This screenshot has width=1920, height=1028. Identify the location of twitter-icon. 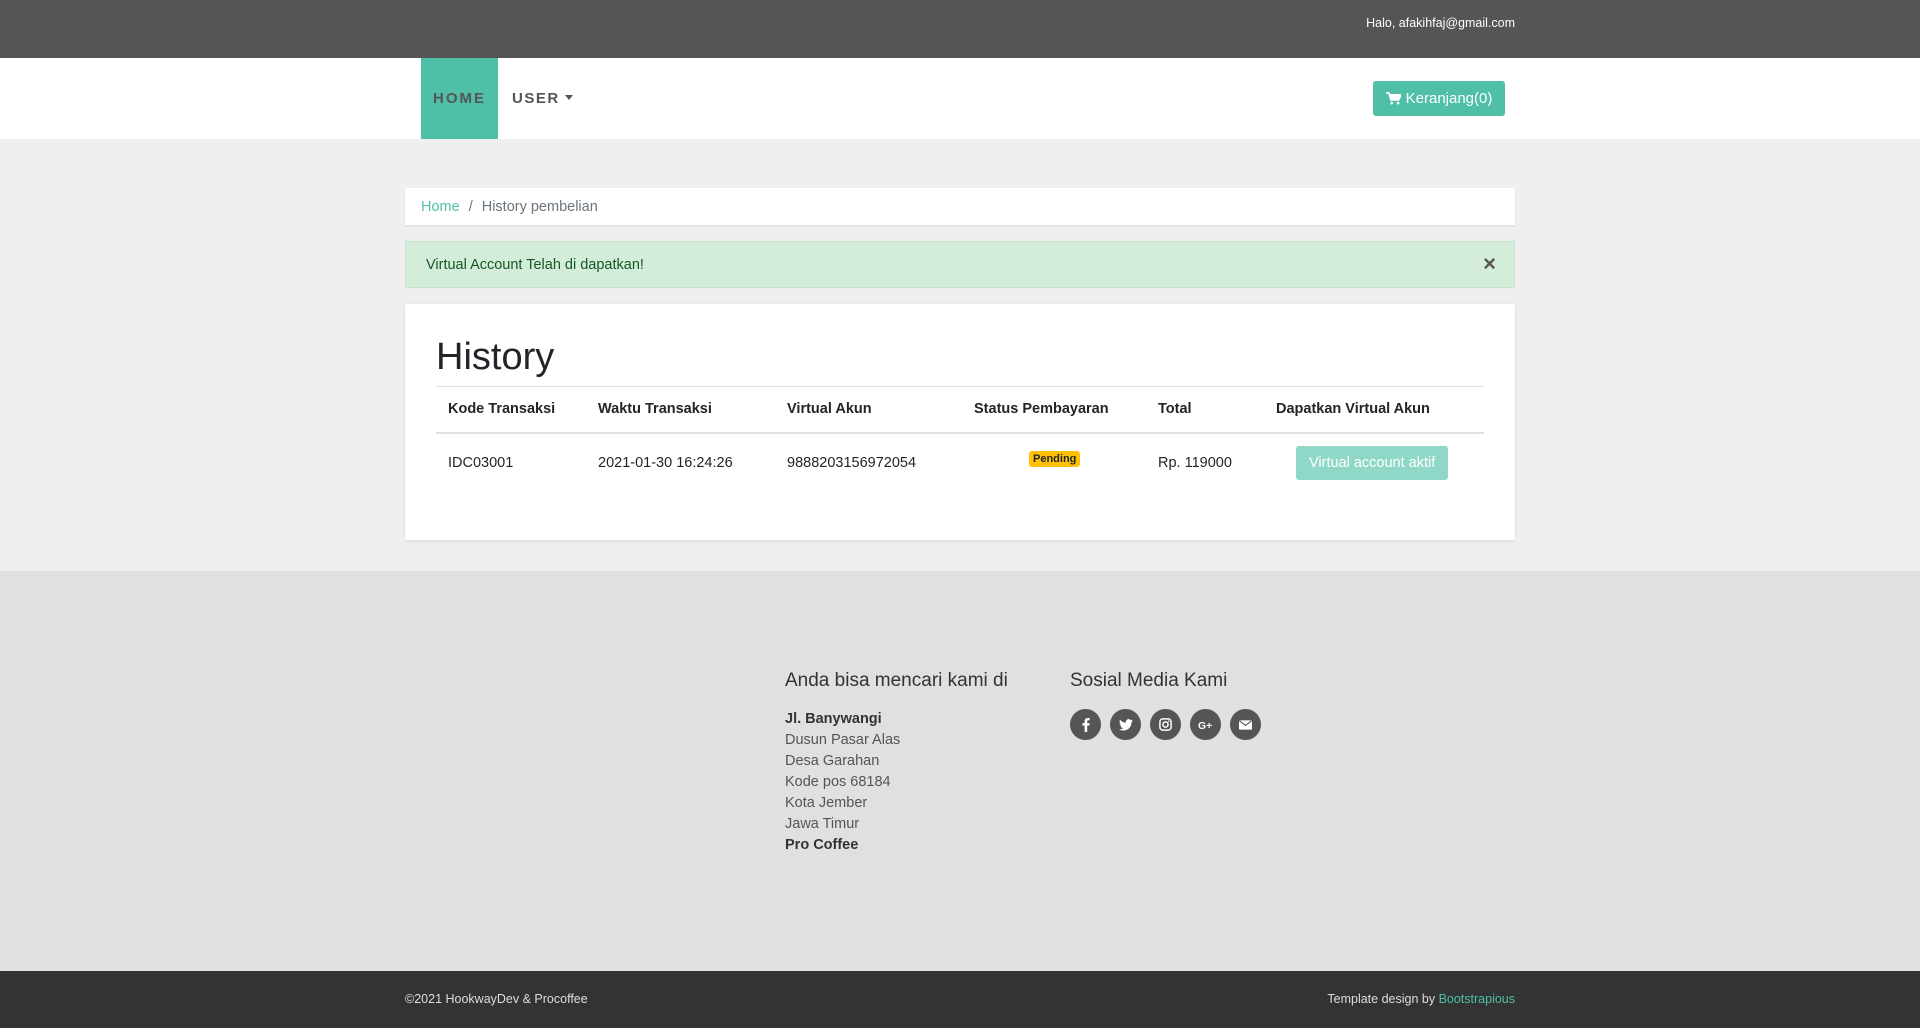
(1125, 724).